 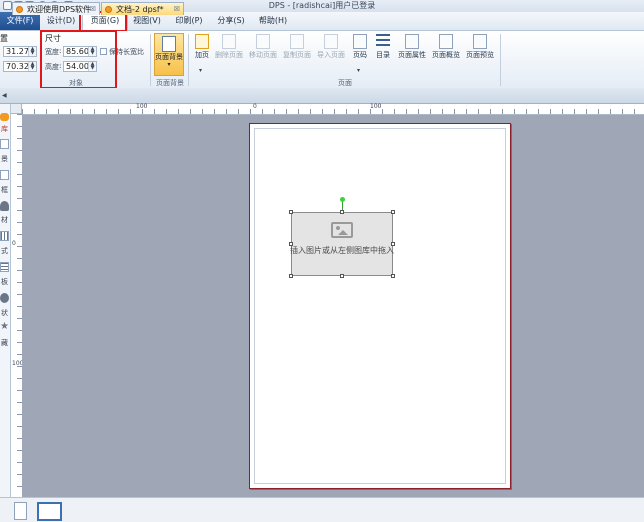 What do you see at coordinates (49, 511) in the screenshot?
I see `page-thumbnail` at bounding box center [49, 511].